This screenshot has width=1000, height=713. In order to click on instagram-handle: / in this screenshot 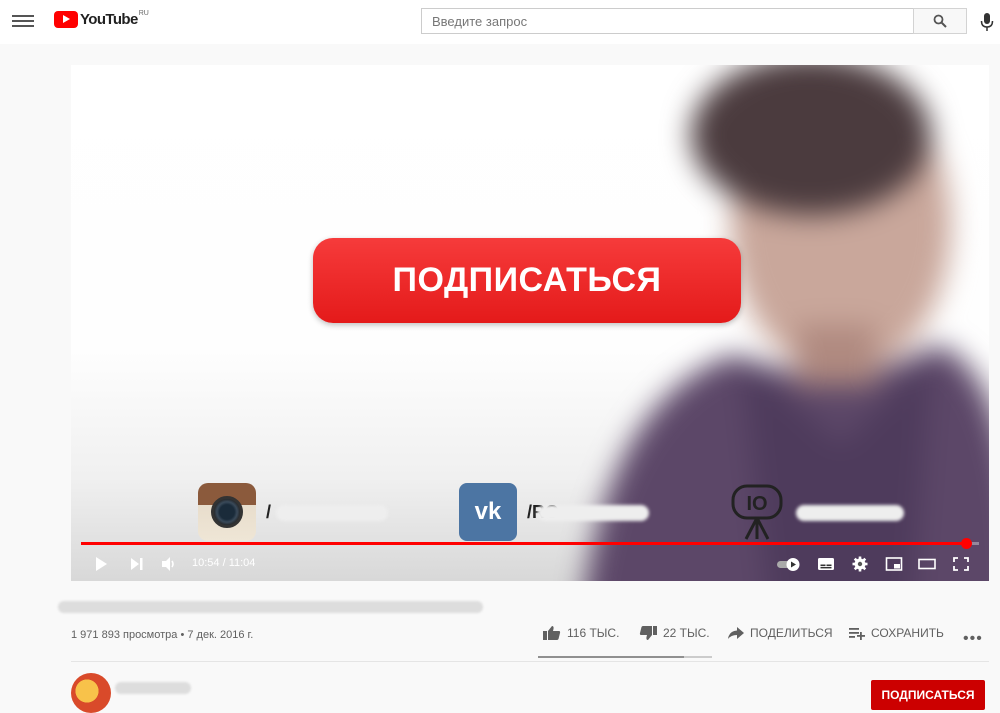, I will do `click(269, 511)`.